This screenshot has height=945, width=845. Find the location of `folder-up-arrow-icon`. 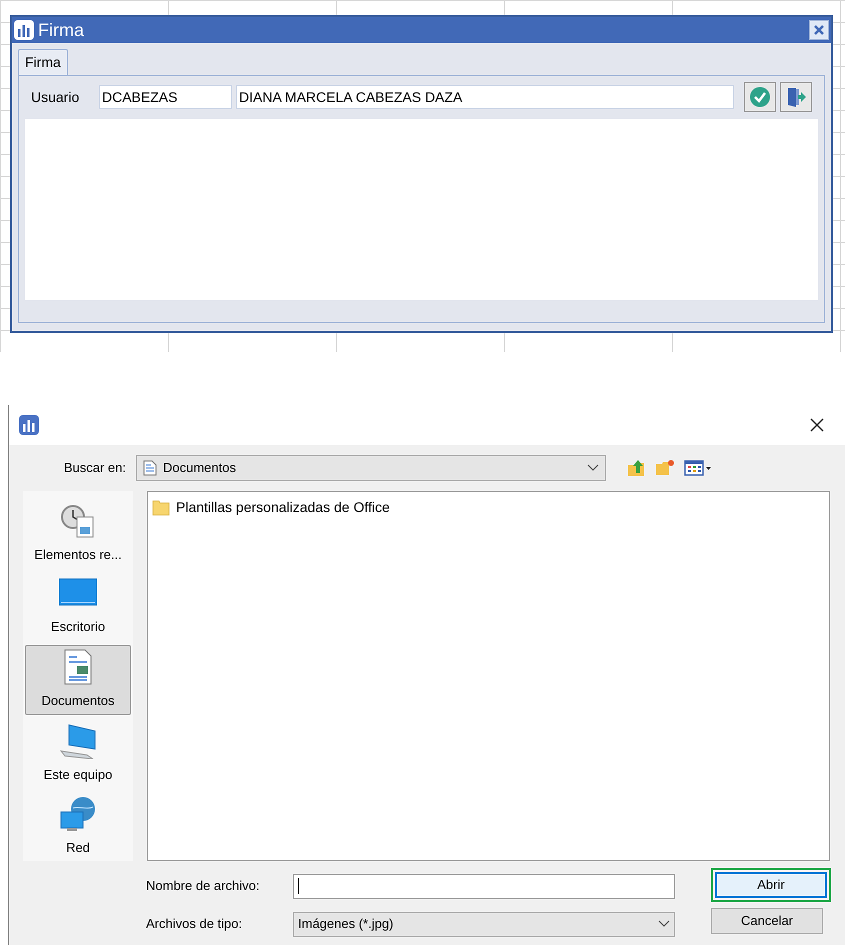

folder-up-arrow-icon is located at coordinates (637, 468).